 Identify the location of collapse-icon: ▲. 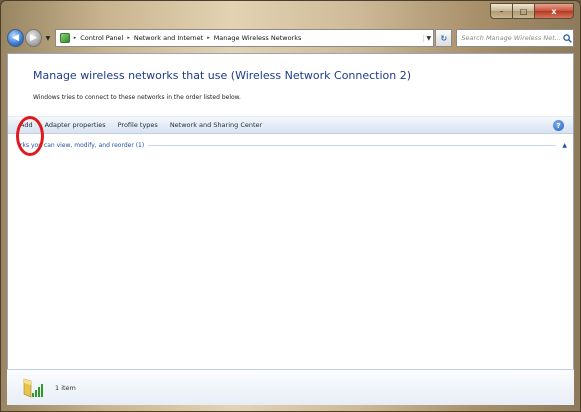
(564, 145).